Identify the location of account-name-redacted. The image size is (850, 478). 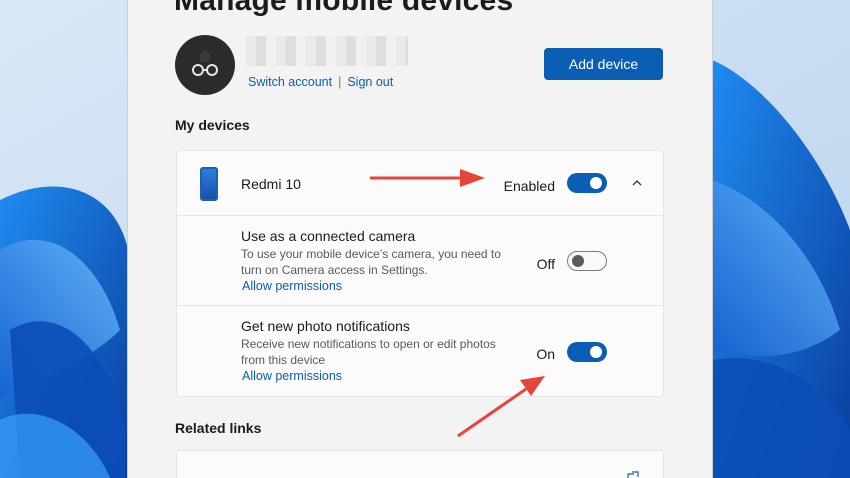
(327, 51).